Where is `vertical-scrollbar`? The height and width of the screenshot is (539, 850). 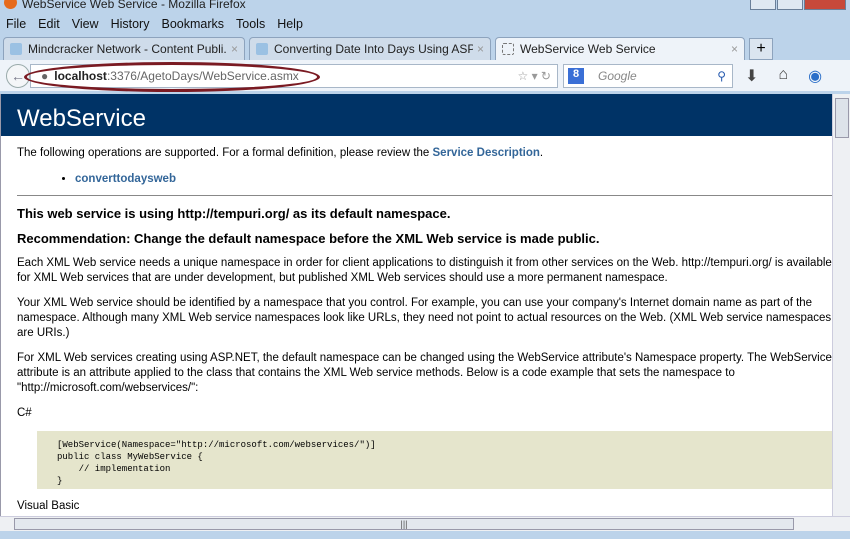
vertical-scrollbar is located at coordinates (841, 305).